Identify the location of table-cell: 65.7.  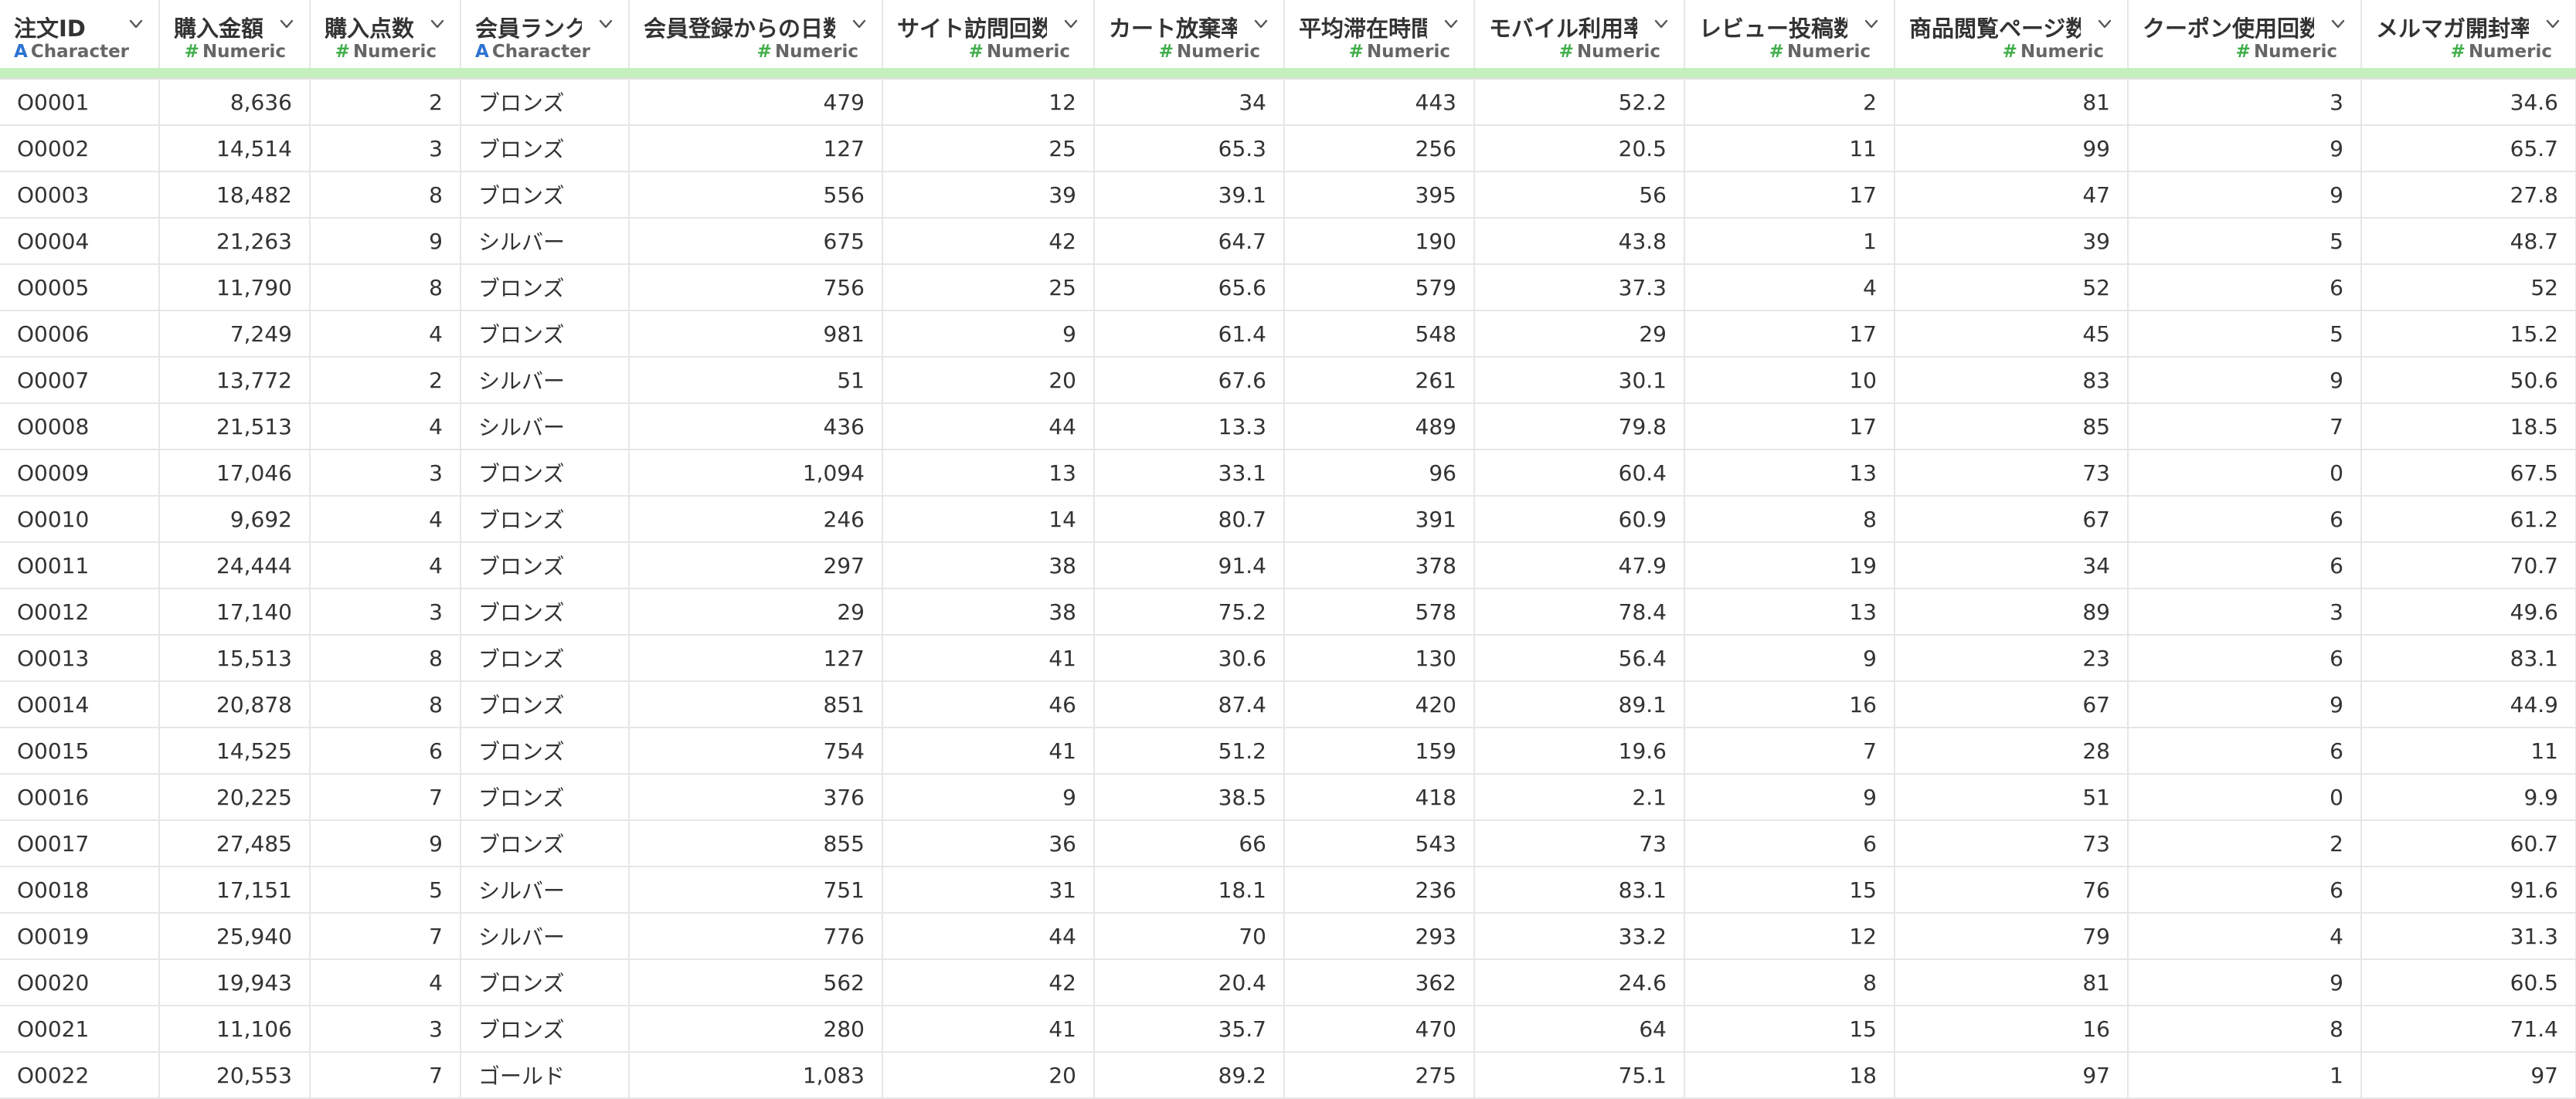
(2468, 148).